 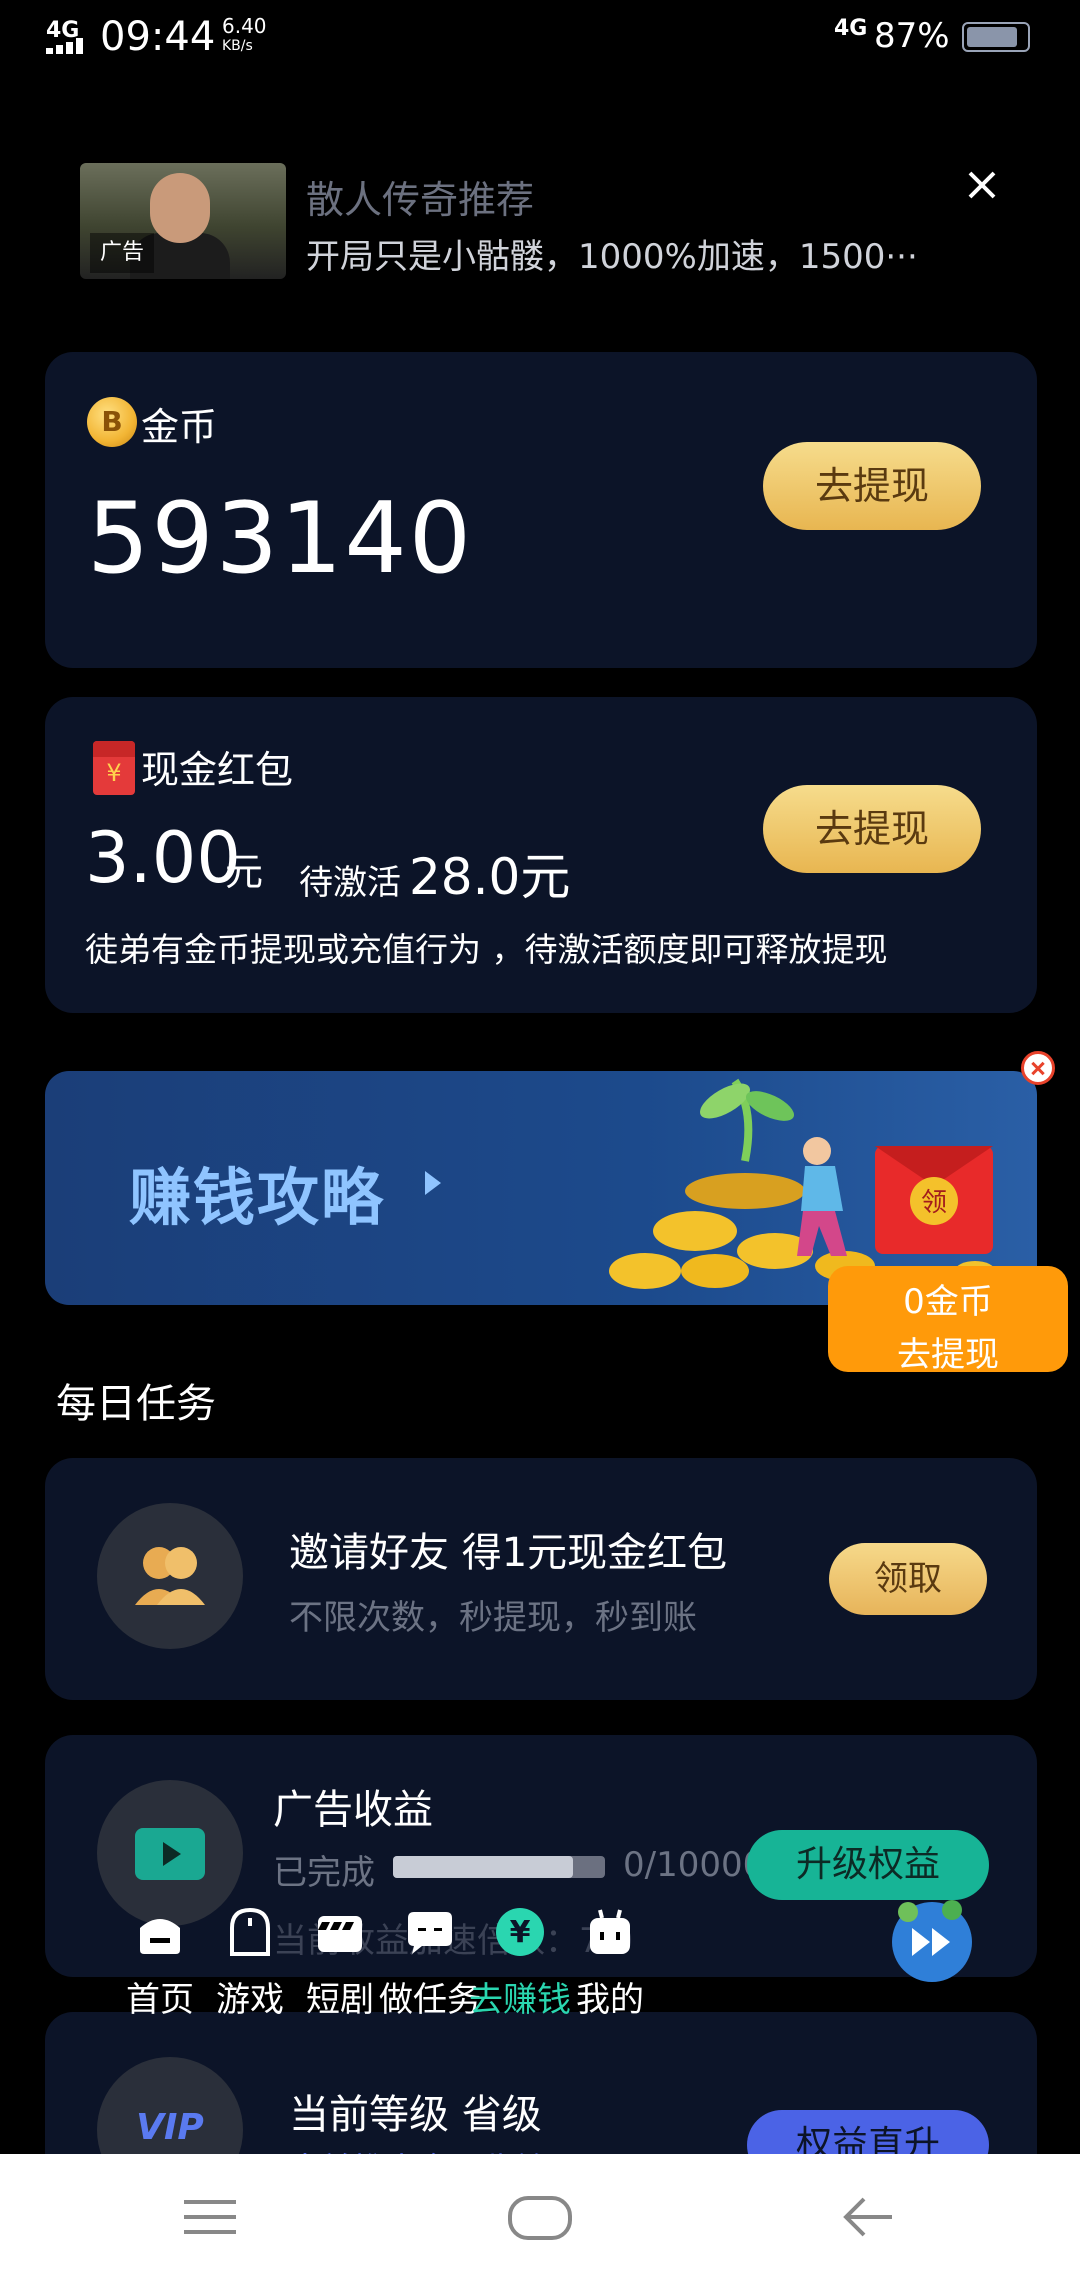 What do you see at coordinates (934, 1203) in the screenshot?
I see `banner-packet-text: 领` at bounding box center [934, 1203].